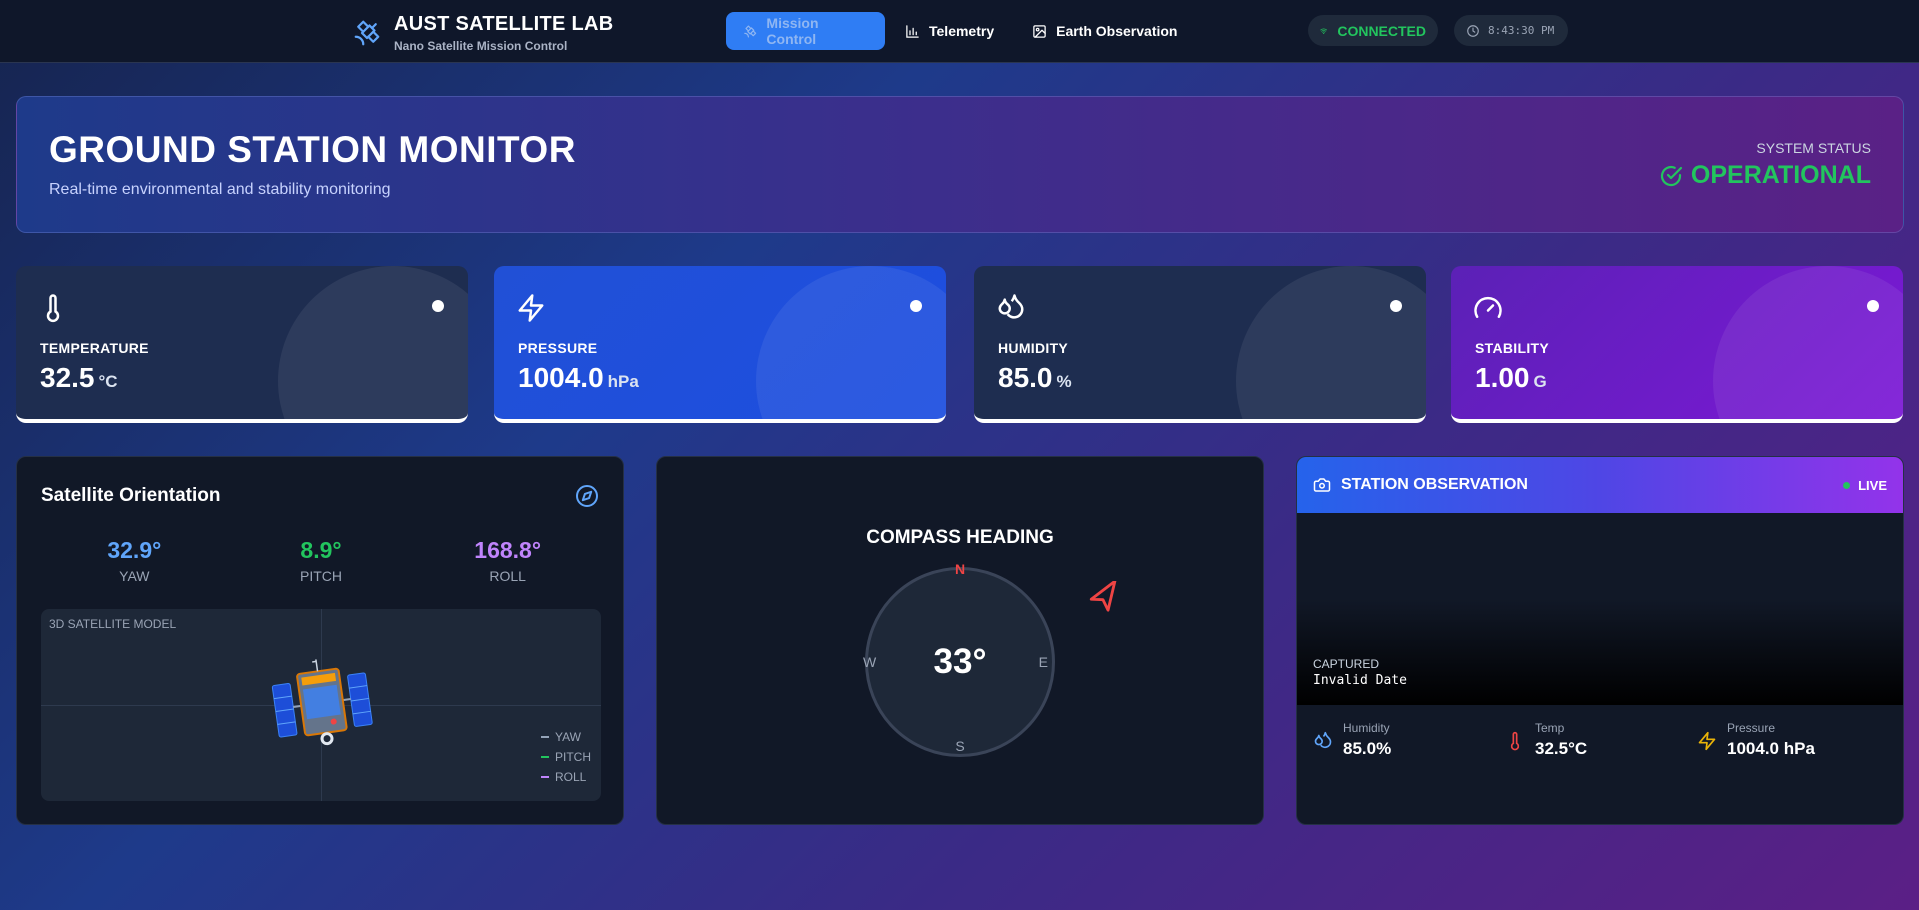 Image resolution: width=1919 pixels, height=910 pixels. Describe the element at coordinates (322, 702) in the screenshot. I see `satellite-model-icon` at that location.